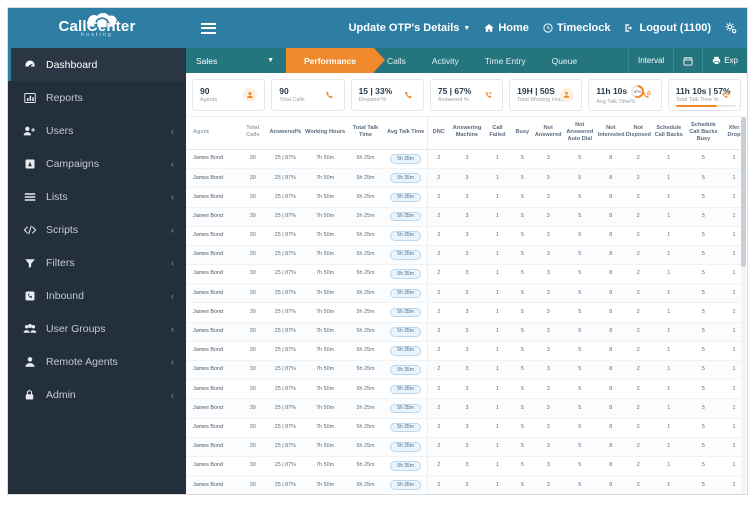  What do you see at coordinates (406, 133) in the screenshot?
I see `col-avg-talk-time: Avg Talk Time` at bounding box center [406, 133].